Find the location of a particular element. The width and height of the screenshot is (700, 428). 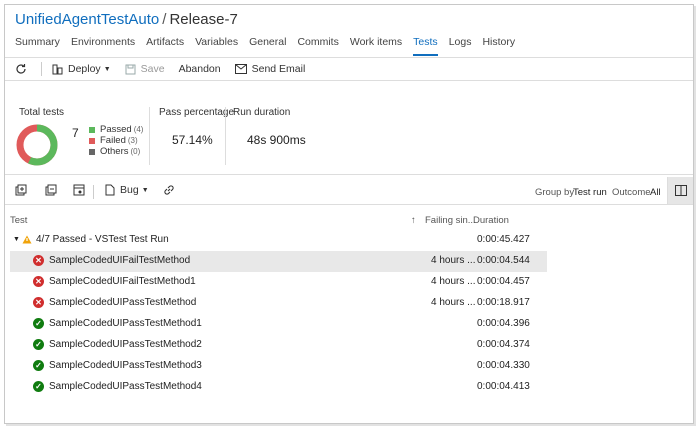

total-tests-value: 7 is located at coordinates (75, 133).